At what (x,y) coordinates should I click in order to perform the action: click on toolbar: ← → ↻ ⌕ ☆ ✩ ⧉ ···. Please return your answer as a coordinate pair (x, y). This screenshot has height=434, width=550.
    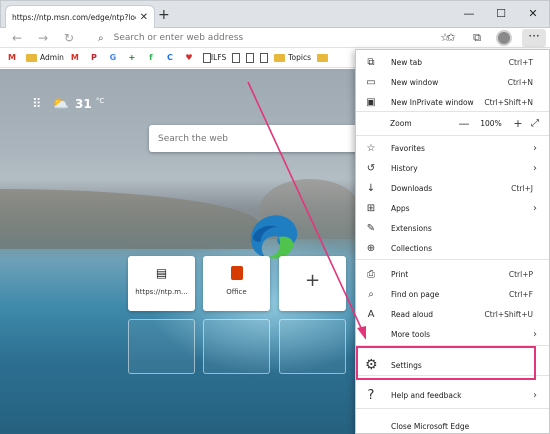
    Looking at the image, I should click on (275, 38).